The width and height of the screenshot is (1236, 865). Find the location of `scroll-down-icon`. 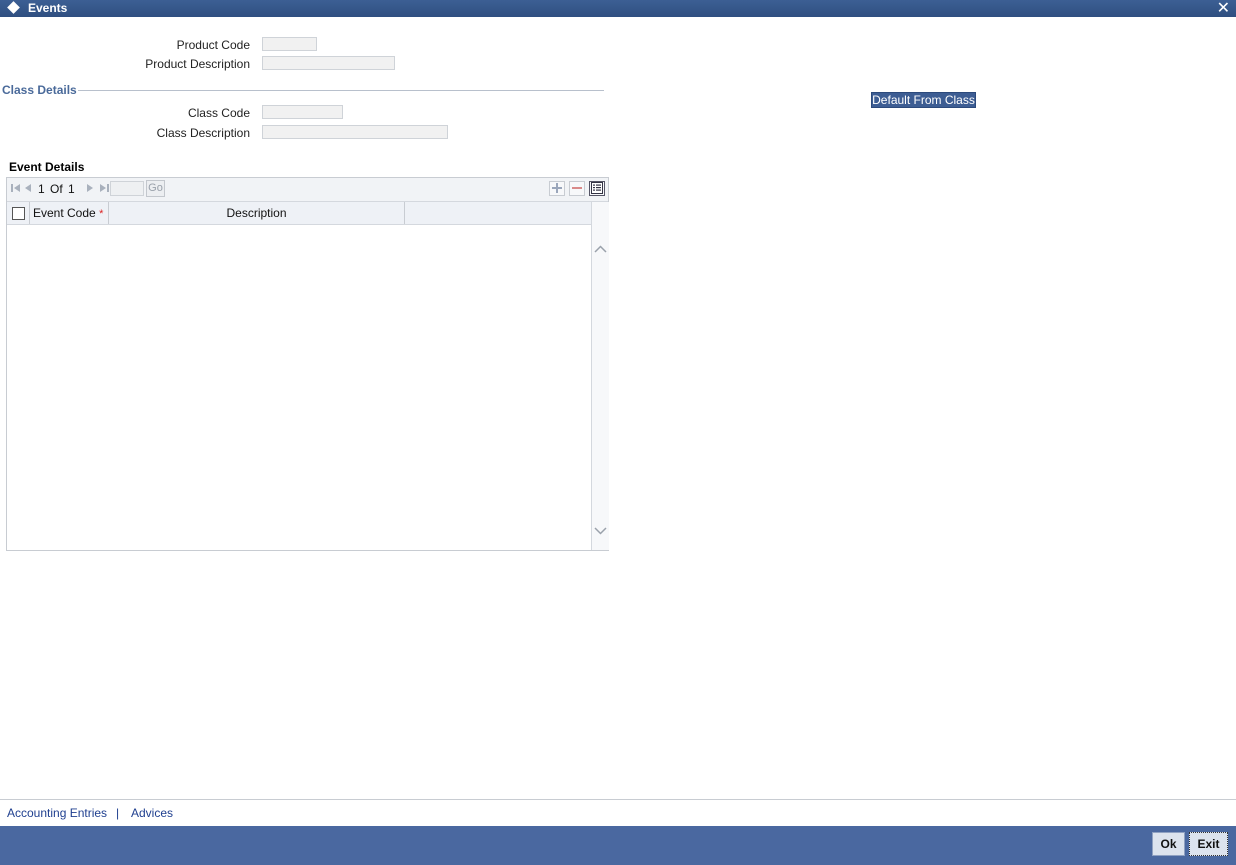

scroll-down-icon is located at coordinates (600, 530).